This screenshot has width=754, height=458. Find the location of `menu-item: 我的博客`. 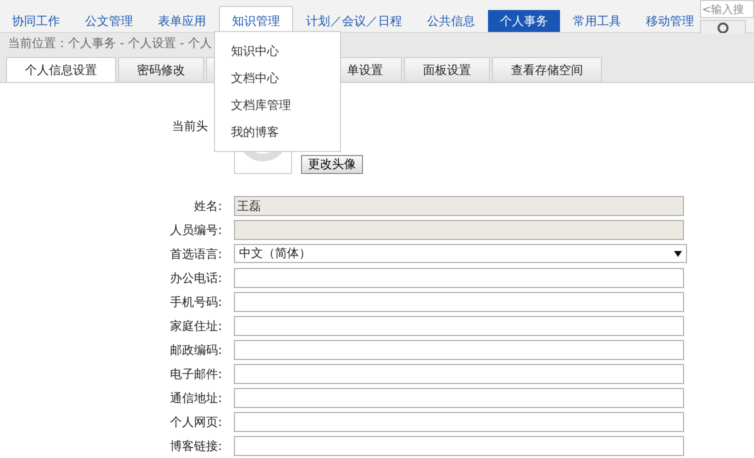

menu-item: 我的博客 is located at coordinates (277, 132).